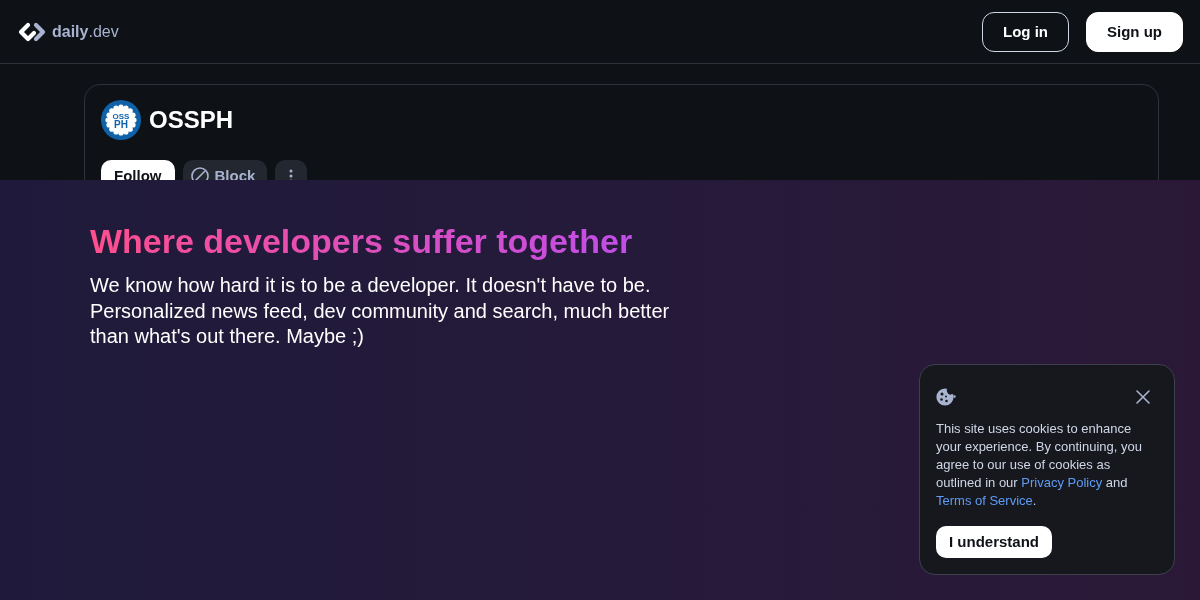  What do you see at coordinates (85, 31) in the screenshot?
I see `logo-text: daily.dev` at bounding box center [85, 31].